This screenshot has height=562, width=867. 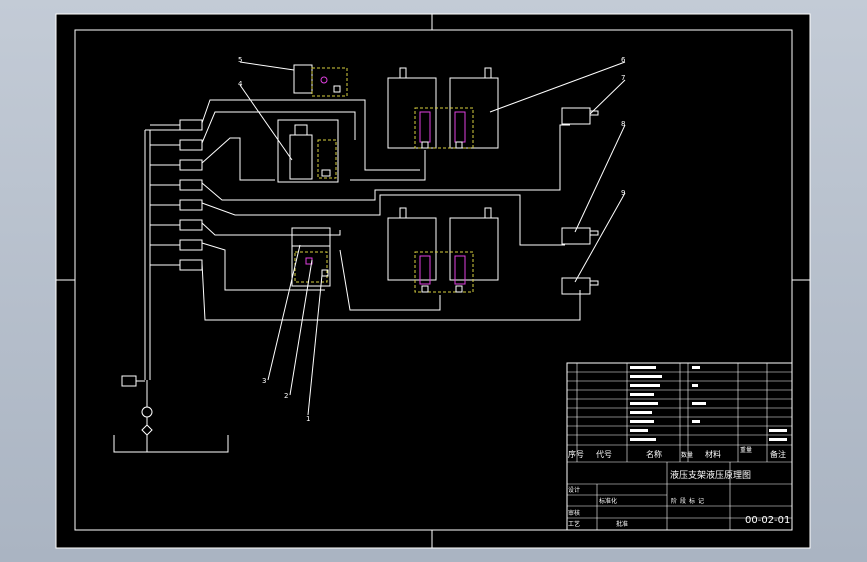 What do you see at coordinates (683, 501) in the screenshot?
I see `stage-label-2: 段` at bounding box center [683, 501].